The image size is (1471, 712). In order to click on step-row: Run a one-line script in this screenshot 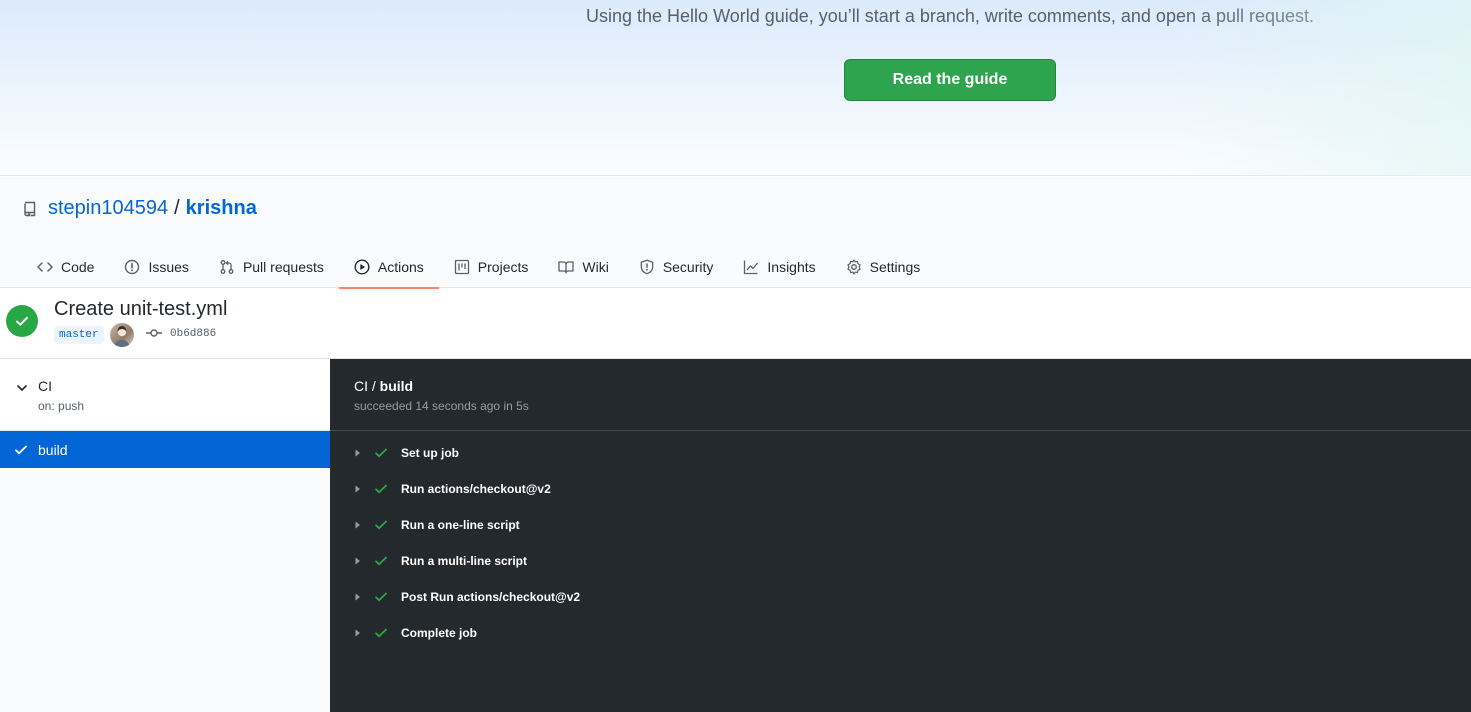, I will do `click(900, 525)`.